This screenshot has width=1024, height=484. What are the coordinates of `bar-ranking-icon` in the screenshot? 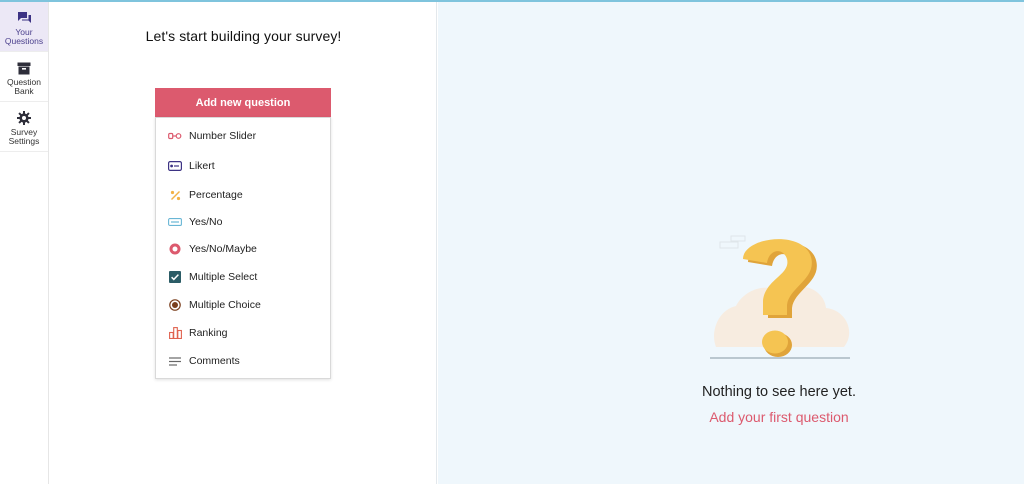 It's located at (175, 333).